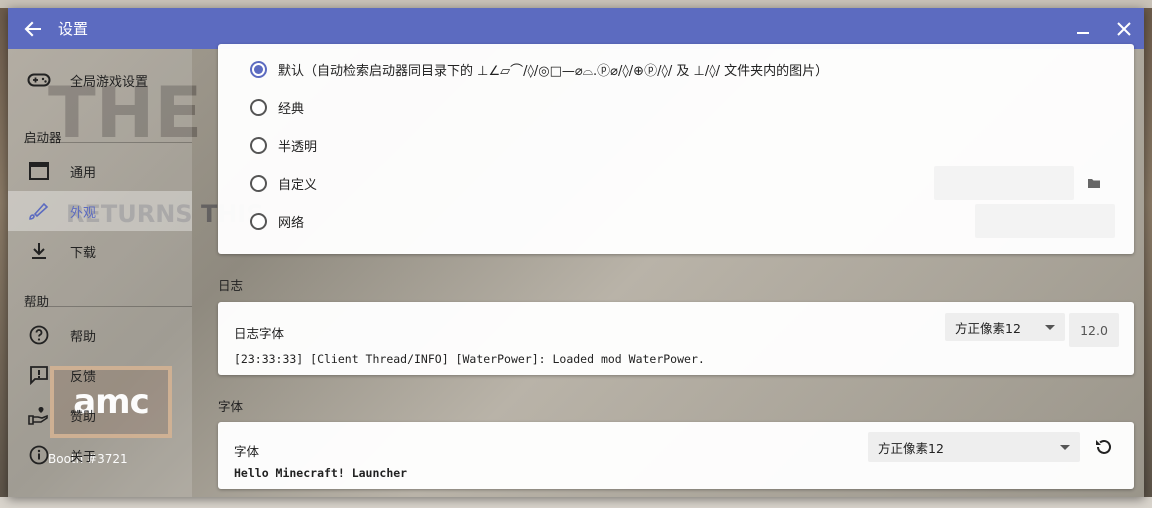 The height and width of the screenshot is (508, 1152). I want to click on restore-icon, so click(1103, 446).